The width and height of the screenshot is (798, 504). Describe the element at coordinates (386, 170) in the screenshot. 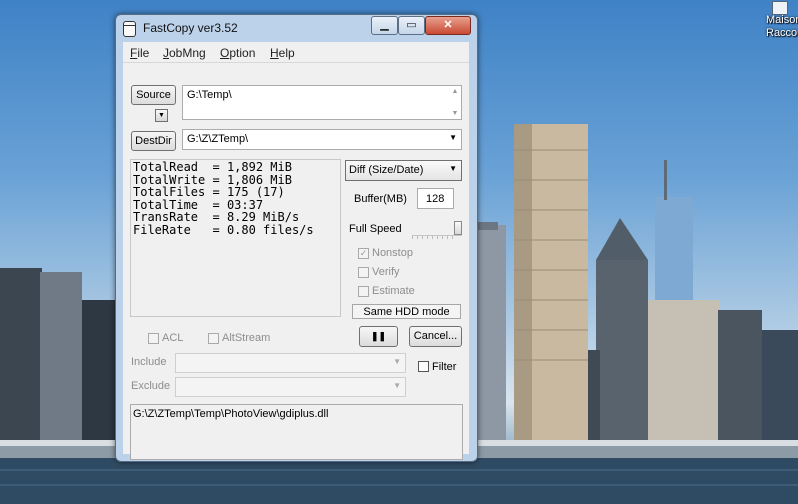

I see `copy-mode-value: Diff (Size/Date)` at that location.